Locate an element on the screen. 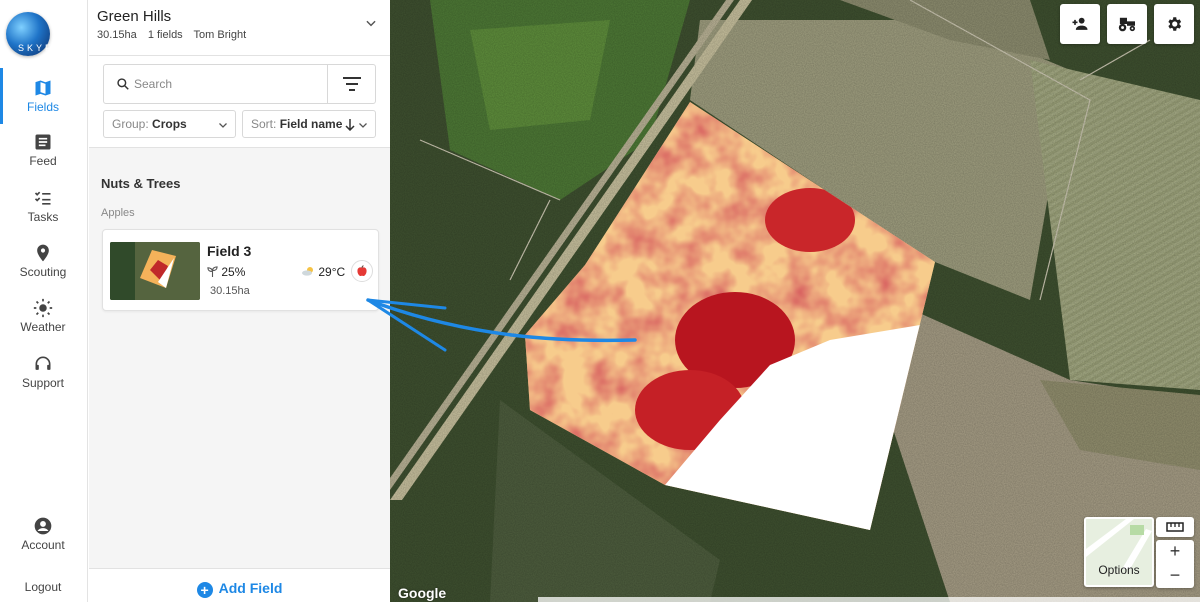  account-icon is located at coordinates (43, 526).